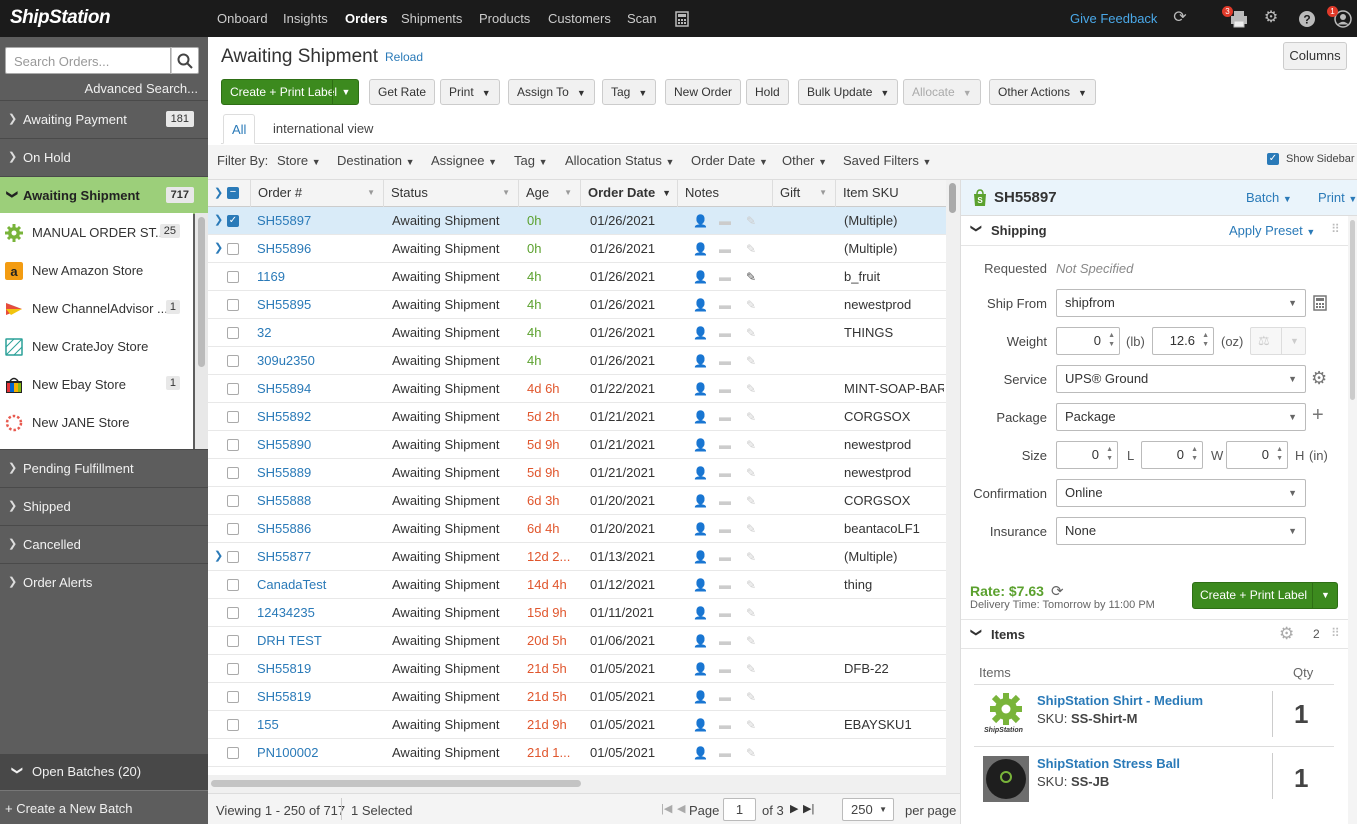  Describe the element at coordinates (376, 160) in the screenshot. I see `filter-destination: Destination ▼` at that location.